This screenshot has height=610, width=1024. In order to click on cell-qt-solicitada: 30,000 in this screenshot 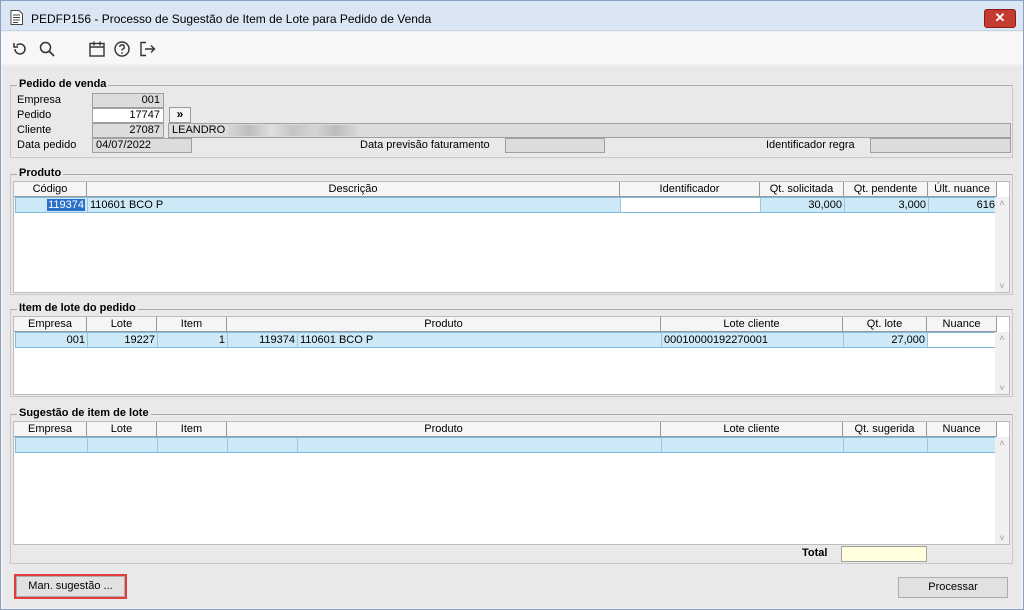, I will do `click(803, 205)`.